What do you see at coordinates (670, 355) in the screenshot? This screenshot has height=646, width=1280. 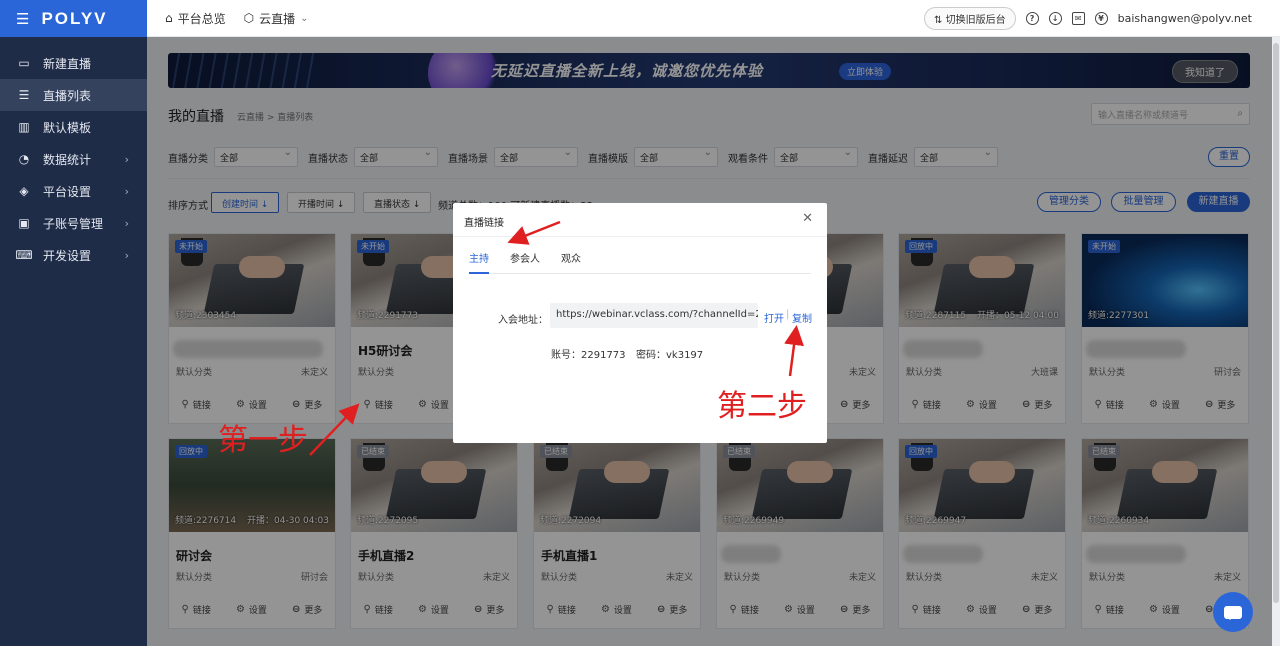 I see `password-info: 密码：vk3197` at bounding box center [670, 355].